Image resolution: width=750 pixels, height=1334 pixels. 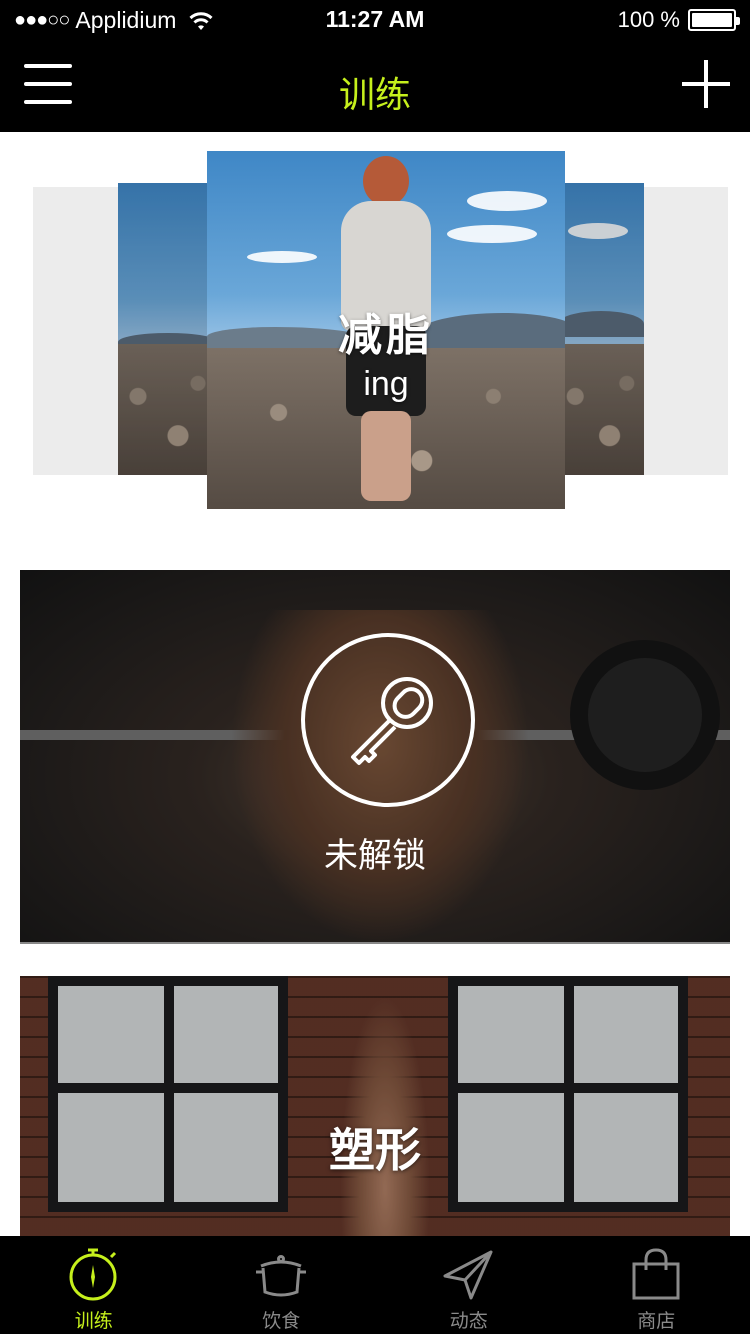 I want to click on stopwatch-icon, so click(x=93, y=1274).